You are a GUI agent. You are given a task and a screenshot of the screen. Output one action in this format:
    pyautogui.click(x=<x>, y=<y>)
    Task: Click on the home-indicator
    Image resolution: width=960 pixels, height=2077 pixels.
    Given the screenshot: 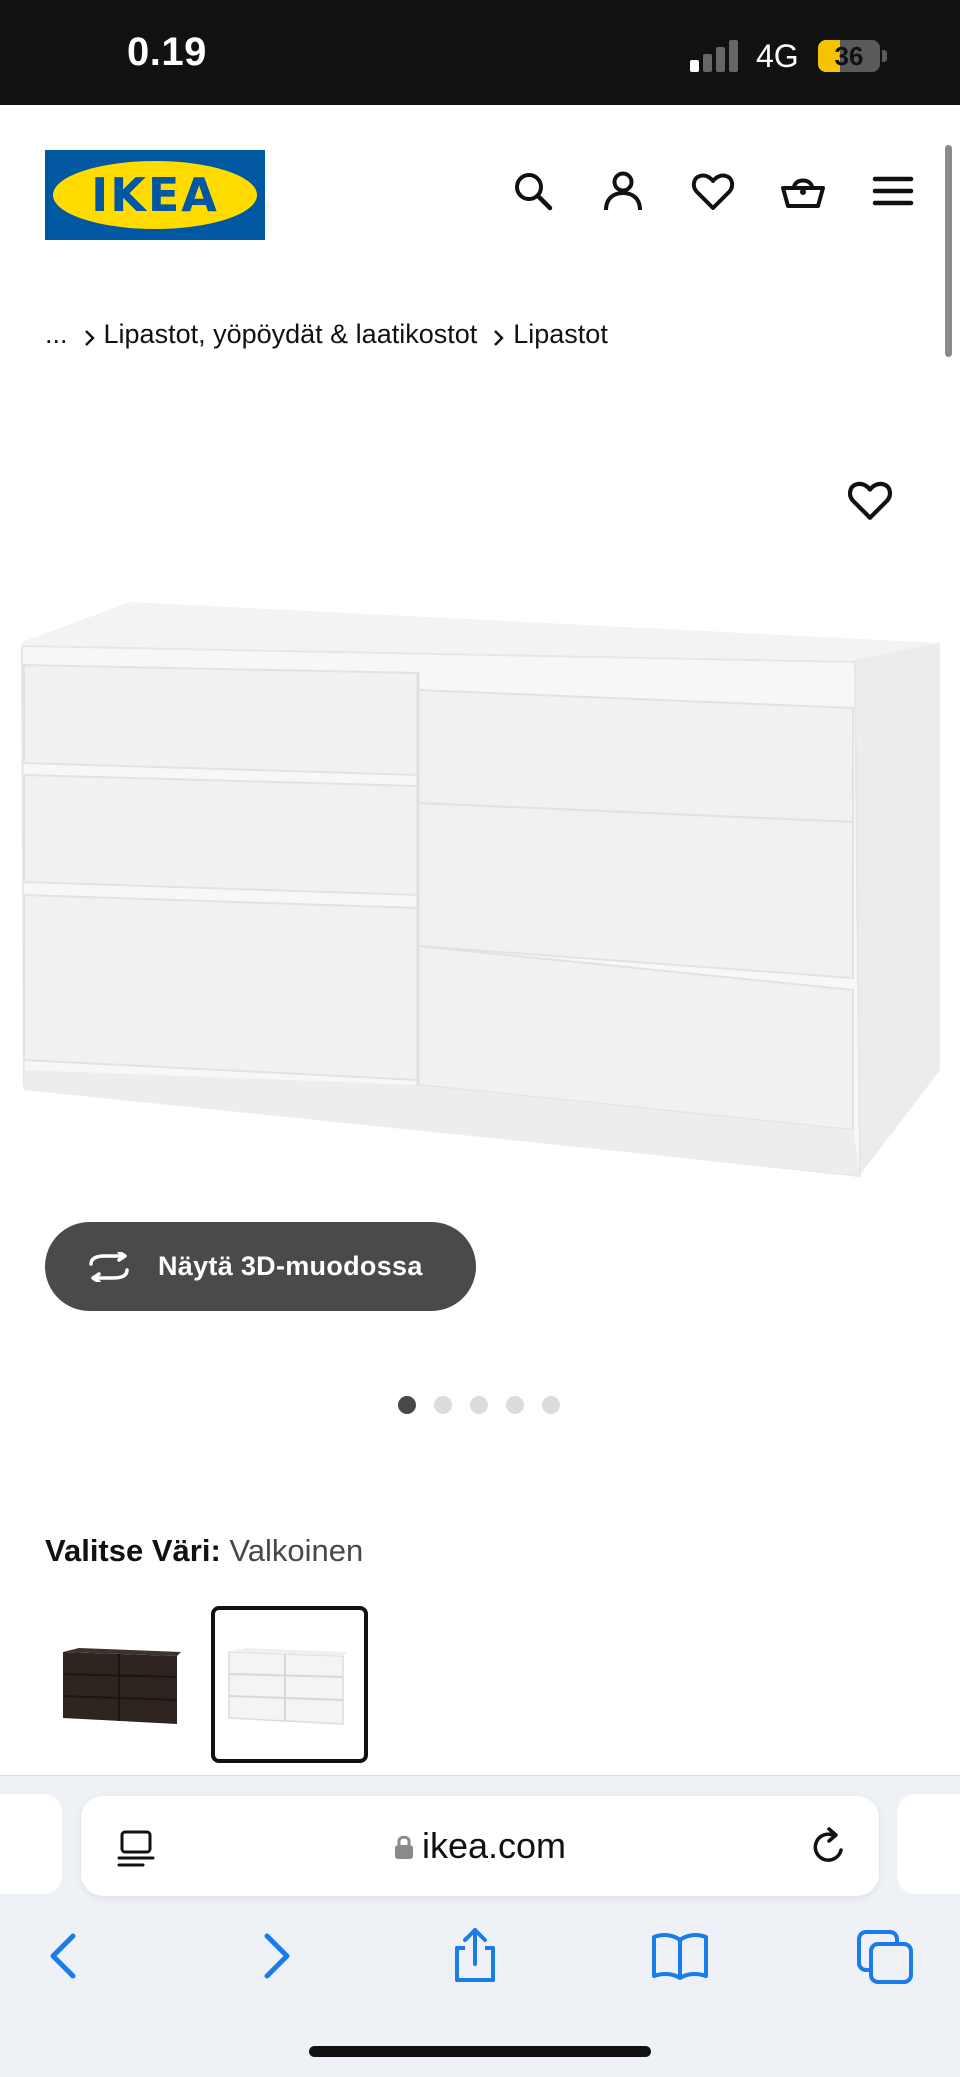 What is the action you would take?
    pyautogui.click(x=480, y=2051)
    